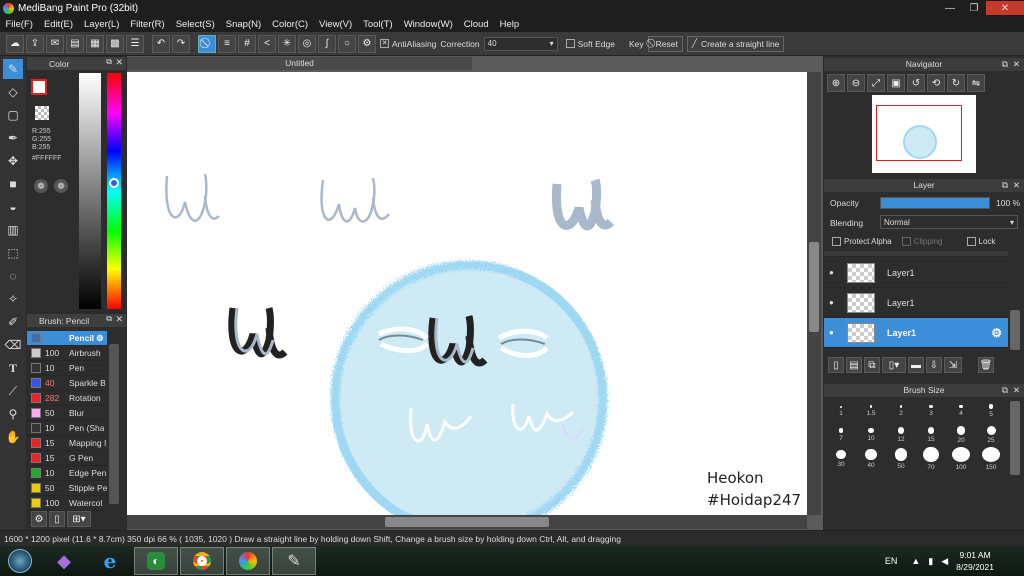  I want to click on brush-item: 10 Edge Pen, so click(67, 473).